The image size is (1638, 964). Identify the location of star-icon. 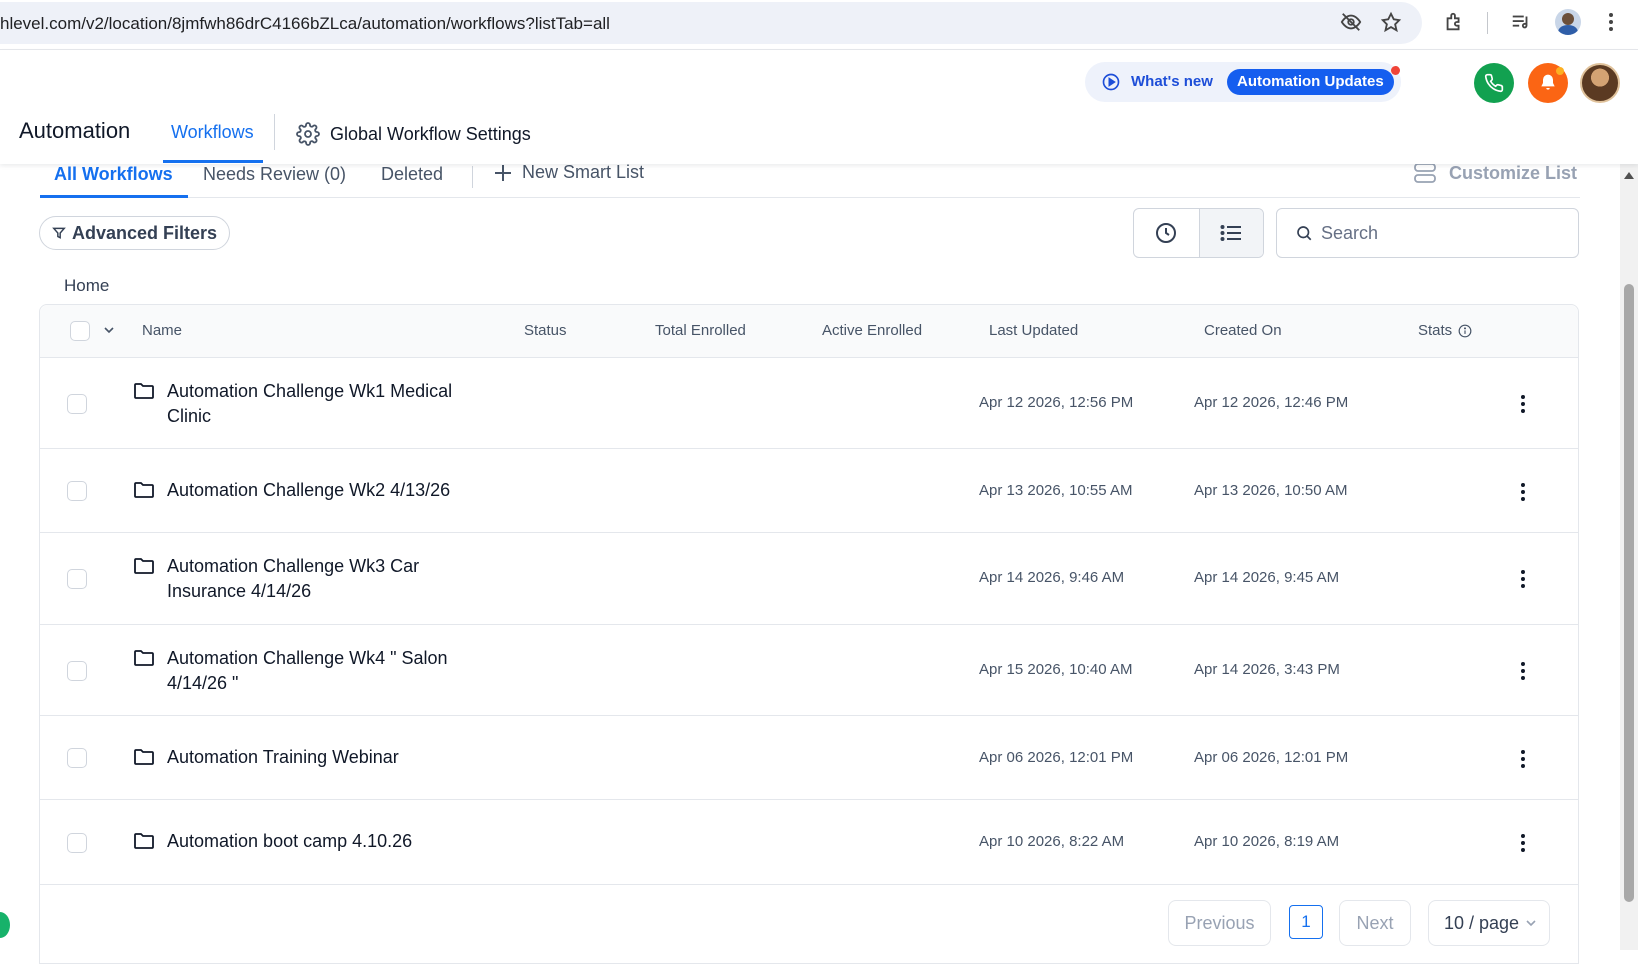
(1391, 22).